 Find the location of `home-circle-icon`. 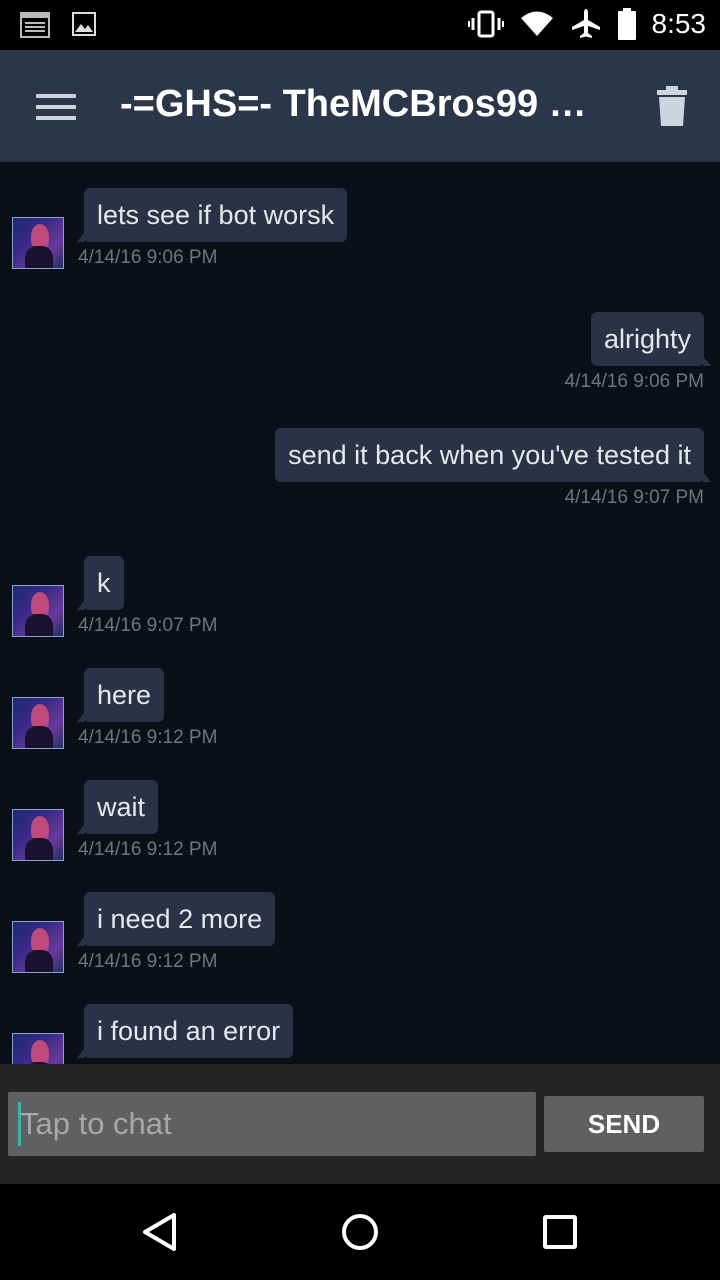

home-circle-icon is located at coordinates (360, 1232).